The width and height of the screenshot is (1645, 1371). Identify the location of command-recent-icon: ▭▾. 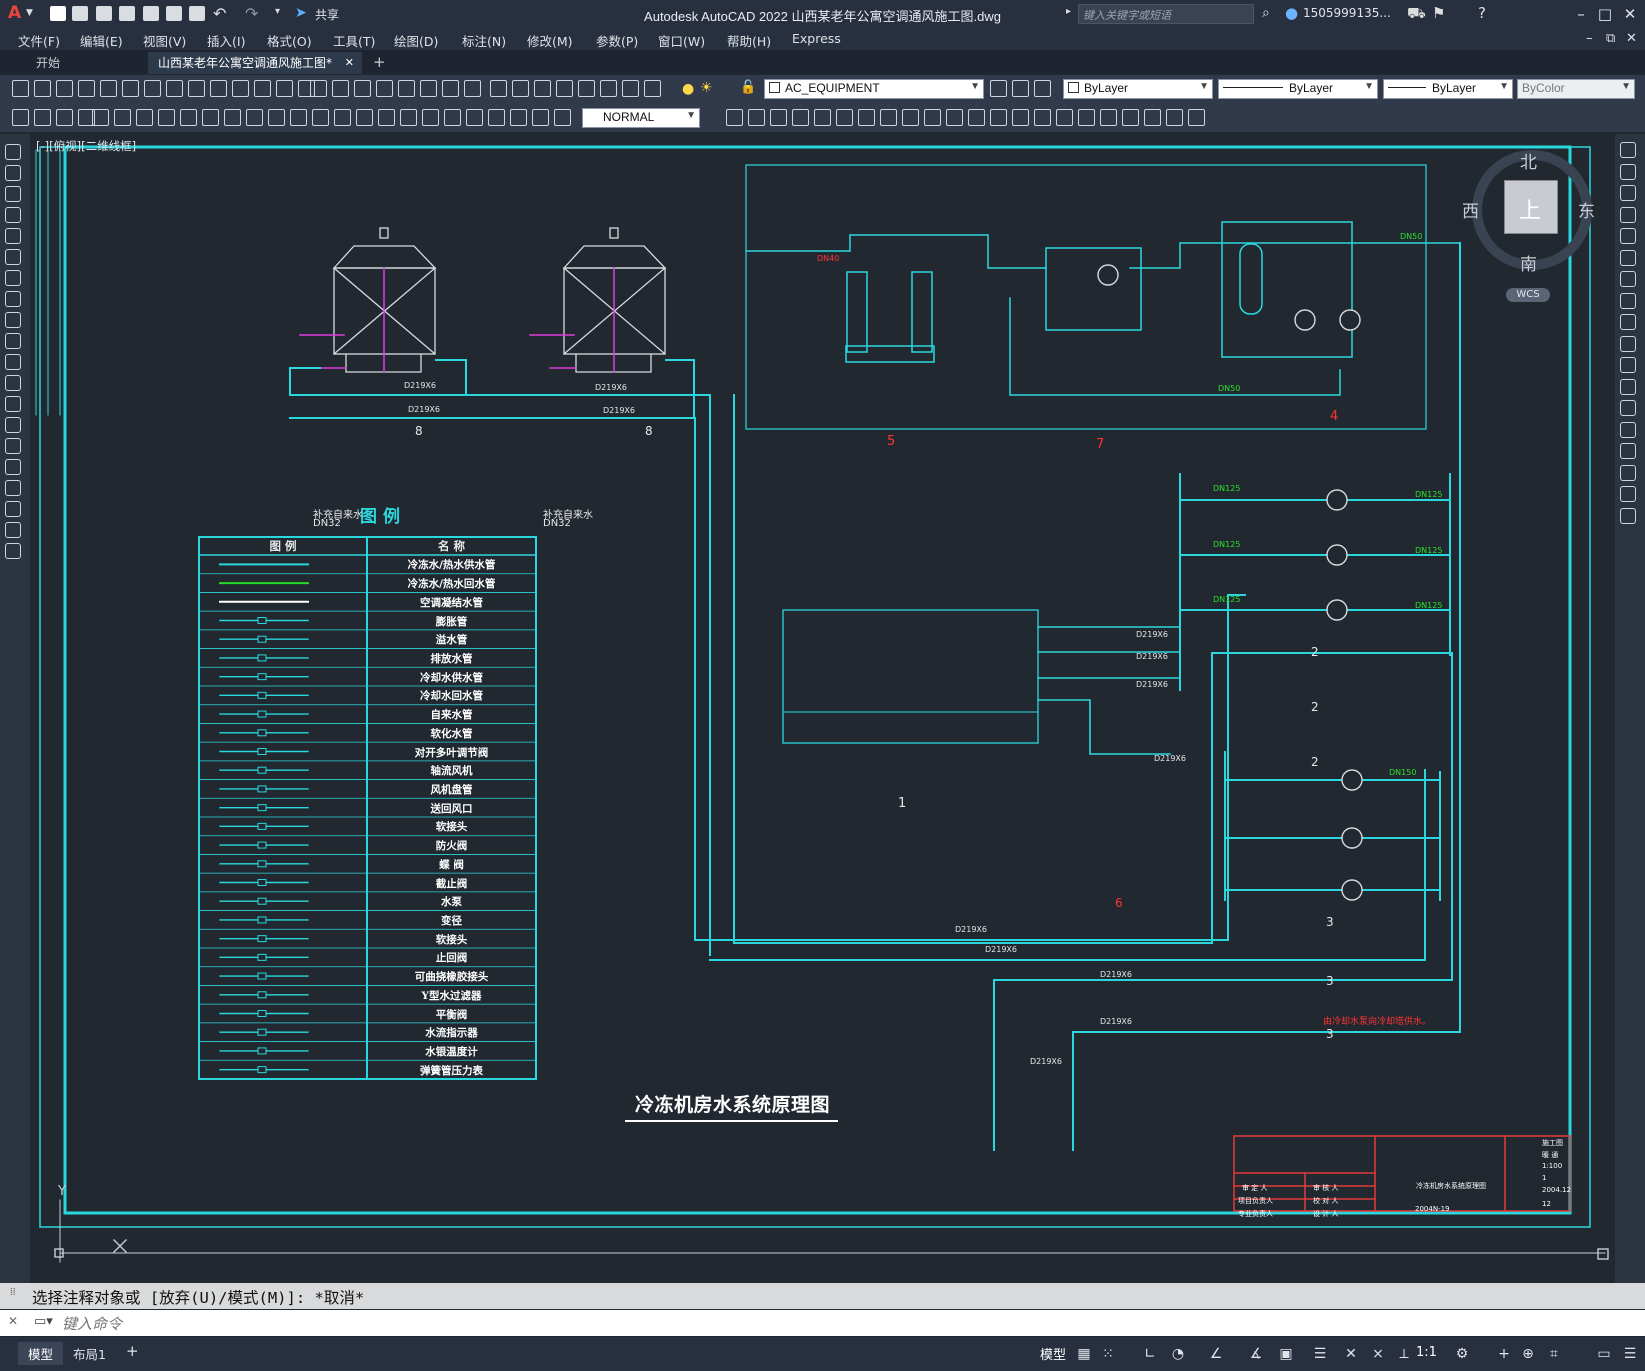
(43, 1321).